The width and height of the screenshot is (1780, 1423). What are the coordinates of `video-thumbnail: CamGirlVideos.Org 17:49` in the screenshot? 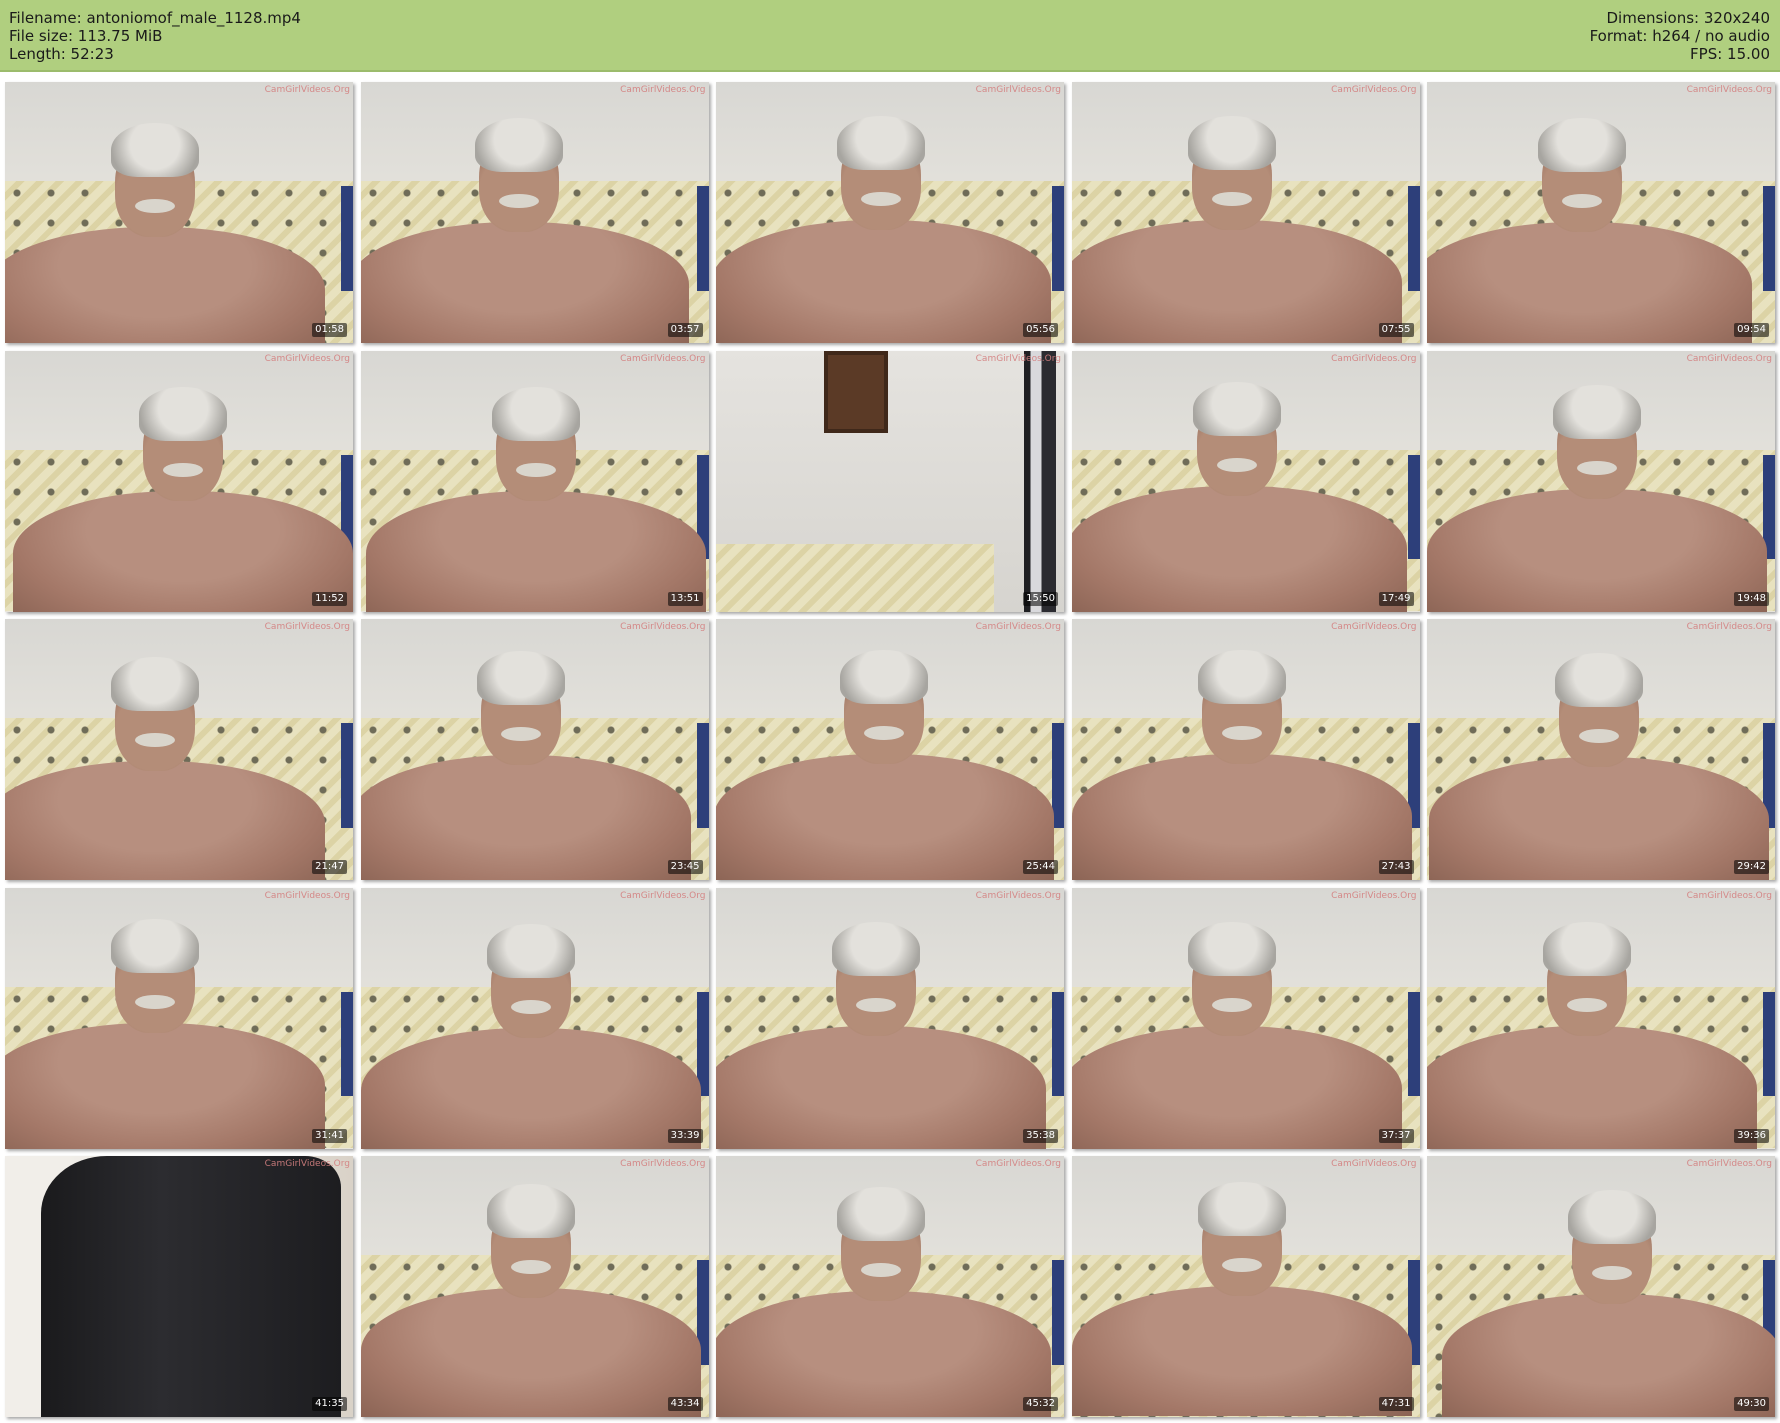 It's located at (1245, 481).